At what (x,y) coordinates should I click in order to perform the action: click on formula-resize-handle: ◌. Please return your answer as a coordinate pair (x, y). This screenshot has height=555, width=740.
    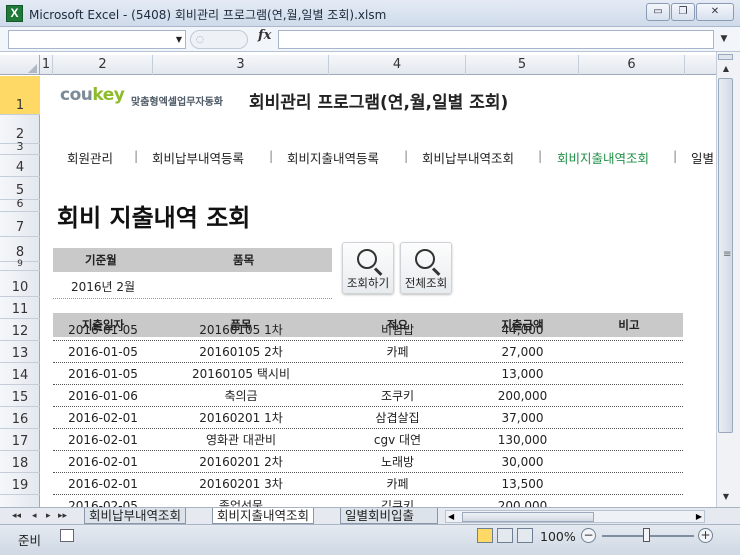
    Looking at the image, I should click on (219, 39).